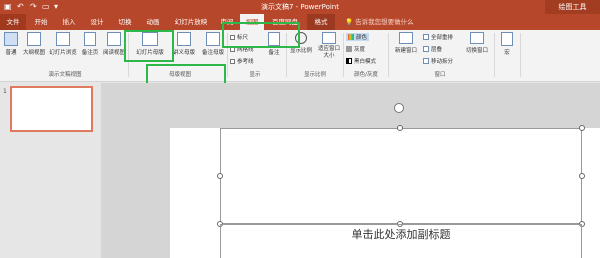  Describe the element at coordinates (11, 39) in the screenshot. I see `normal-view-icon` at that location.